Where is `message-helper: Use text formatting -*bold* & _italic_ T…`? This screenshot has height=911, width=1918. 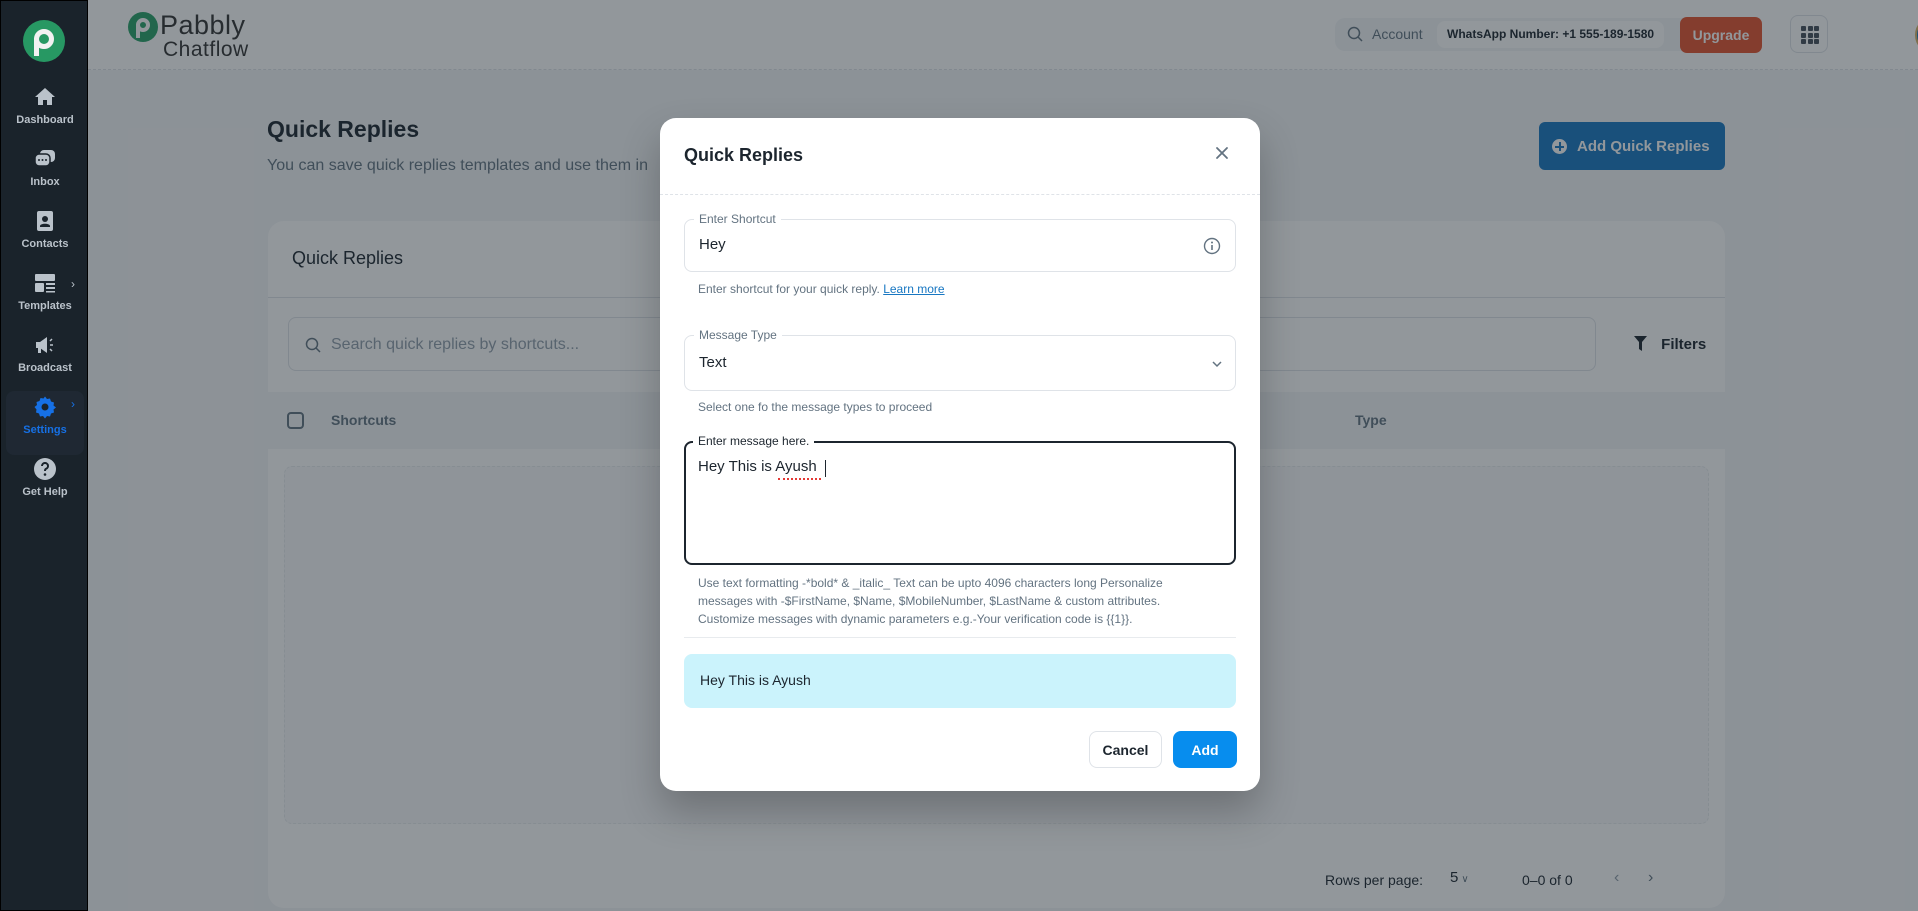
message-helper: Use text formatting -*bold* & _italic_ T… is located at coordinates (930, 601).